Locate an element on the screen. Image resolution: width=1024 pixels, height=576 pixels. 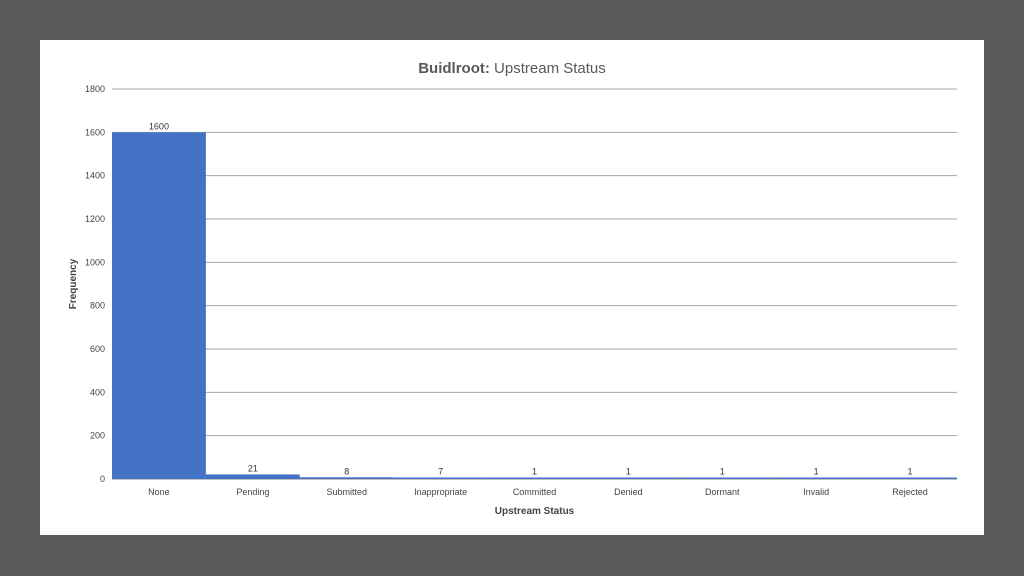
y-tick-label: 1000 is located at coordinates (95, 262).